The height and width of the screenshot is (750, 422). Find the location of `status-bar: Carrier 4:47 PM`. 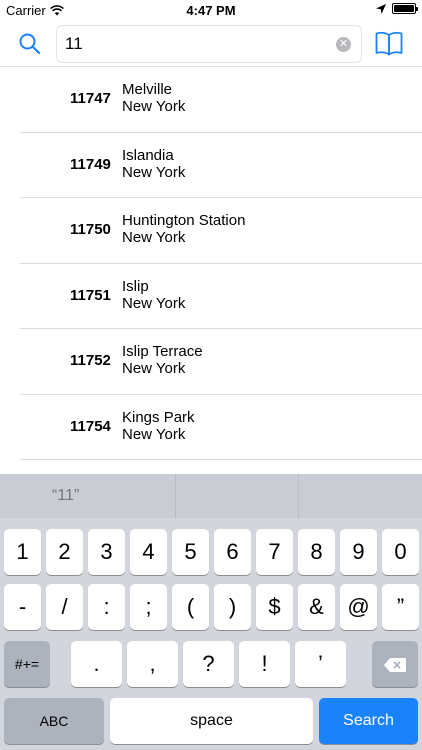

status-bar: Carrier 4:47 PM is located at coordinates (211, 11).